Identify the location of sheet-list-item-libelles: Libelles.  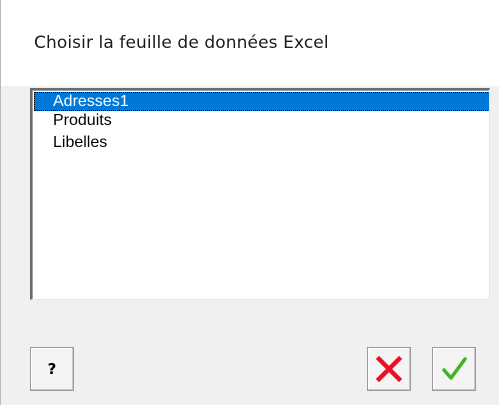
(261, 142).